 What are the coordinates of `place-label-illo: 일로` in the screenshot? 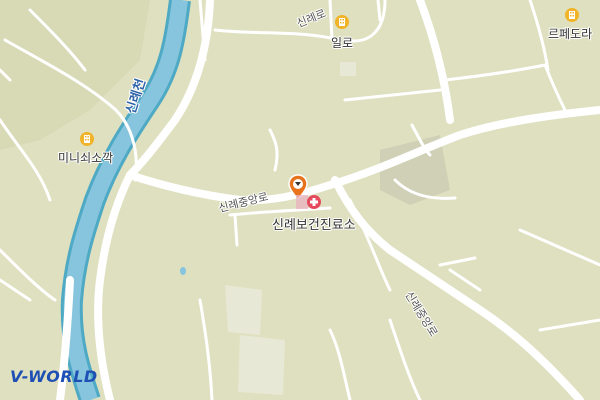 It's located at (342, 42).